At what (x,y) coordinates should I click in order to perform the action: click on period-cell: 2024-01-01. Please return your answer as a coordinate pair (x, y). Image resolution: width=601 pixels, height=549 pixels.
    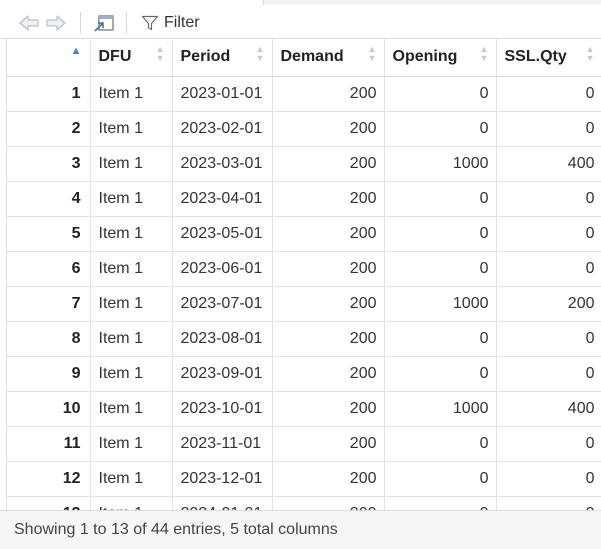
    Looking at the image, I should click on (222, 503).